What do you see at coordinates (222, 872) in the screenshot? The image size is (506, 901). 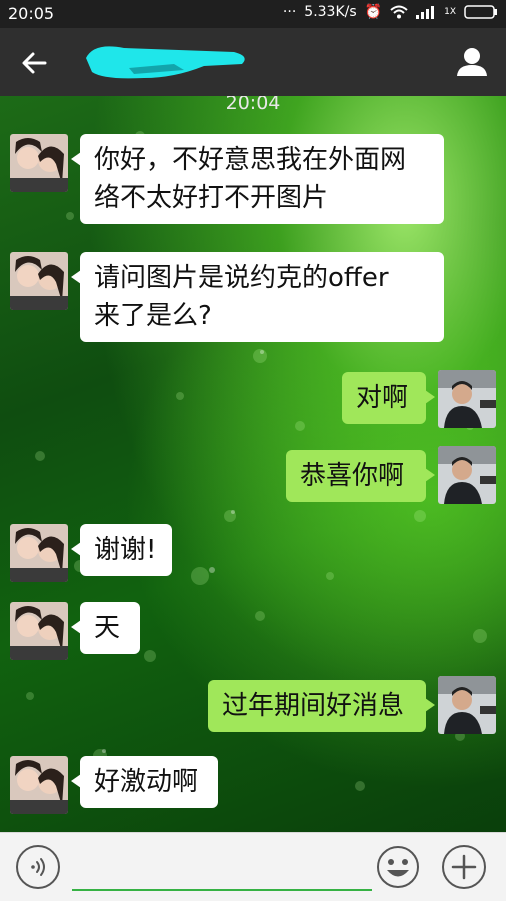 I see `message-input` at bounding box center [222, 872].